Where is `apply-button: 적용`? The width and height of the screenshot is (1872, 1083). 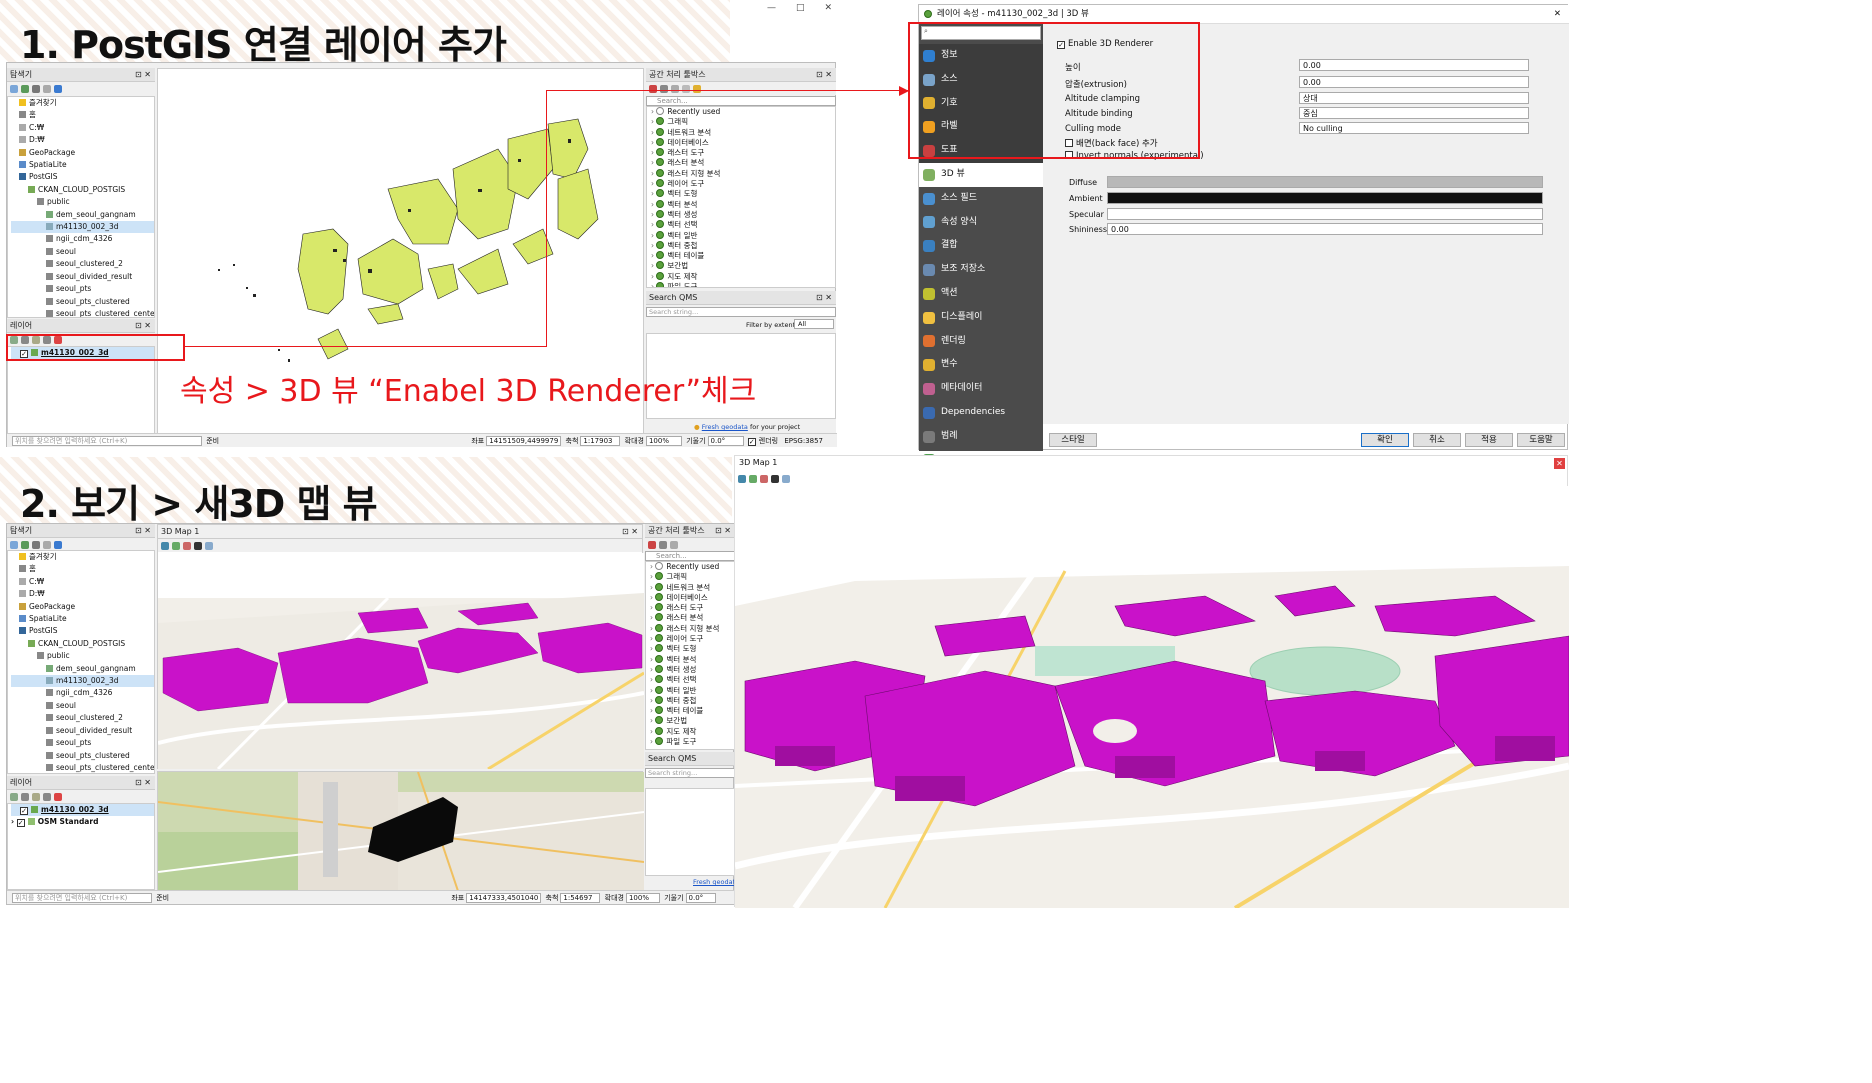
apply-button: 적용 is located at coordinates (1489, 440).